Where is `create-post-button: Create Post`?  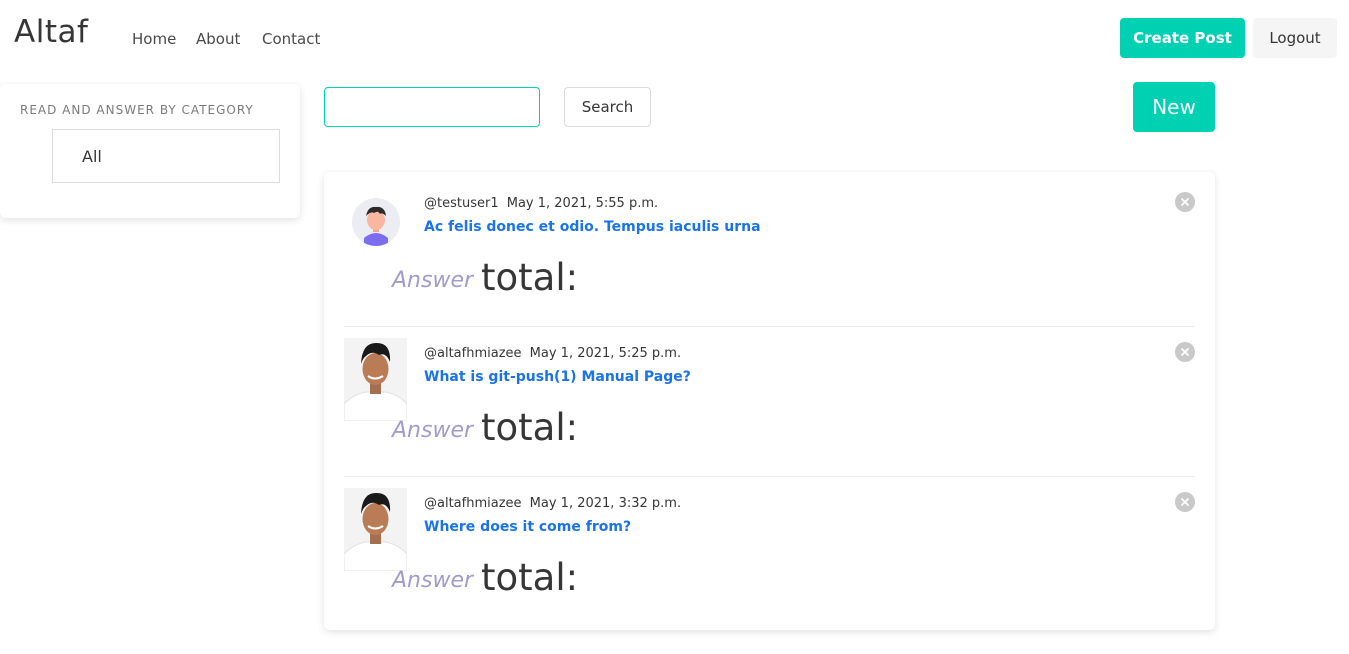
create-post-button: Create Post is located at coordinates (1182, 38).